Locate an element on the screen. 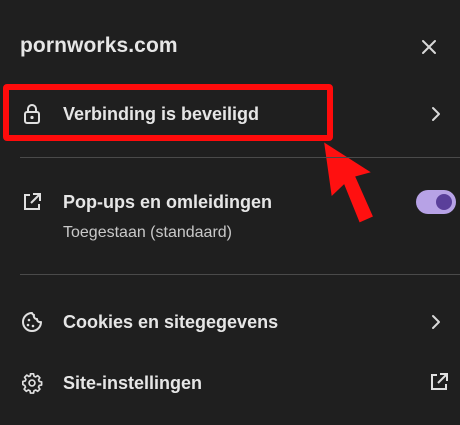 This screenshot has height=425, width=460. cookies-label: Cookies en sitegegevens is located at coordinates (171, 322).